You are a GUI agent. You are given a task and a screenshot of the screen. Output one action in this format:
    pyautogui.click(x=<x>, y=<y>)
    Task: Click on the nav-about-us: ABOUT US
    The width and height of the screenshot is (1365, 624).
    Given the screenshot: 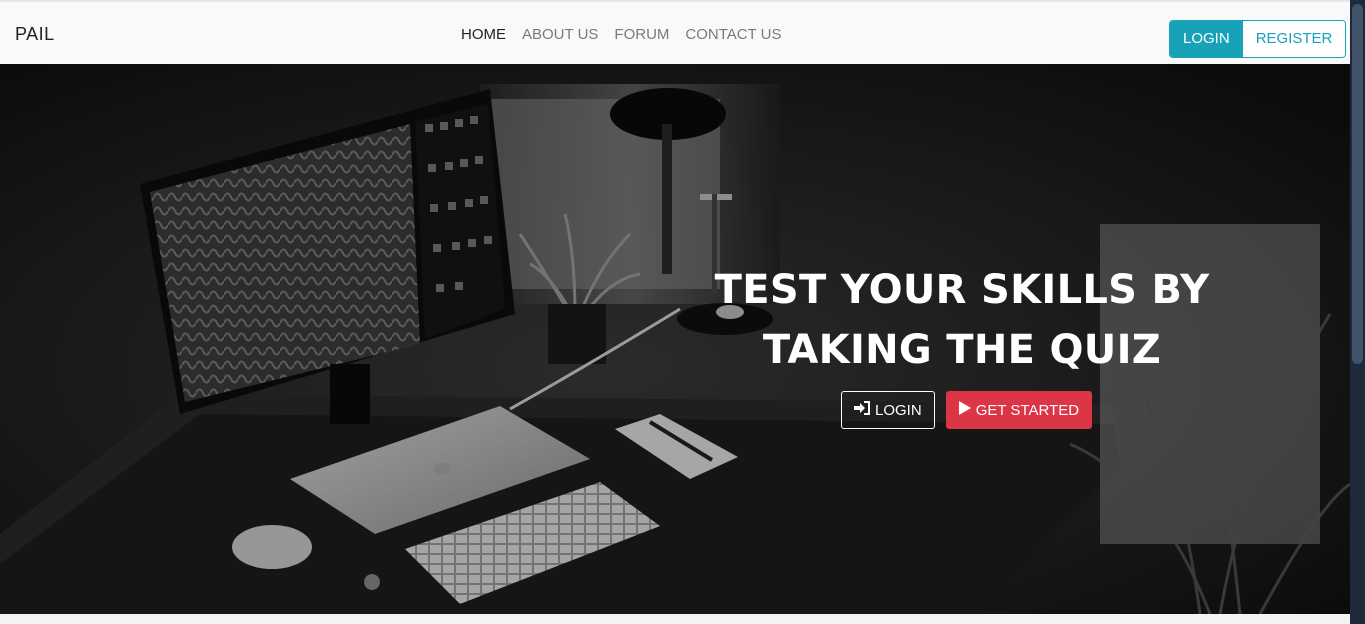 What is the action you would take?
    pyautogui.click(x=560, y=34)
    